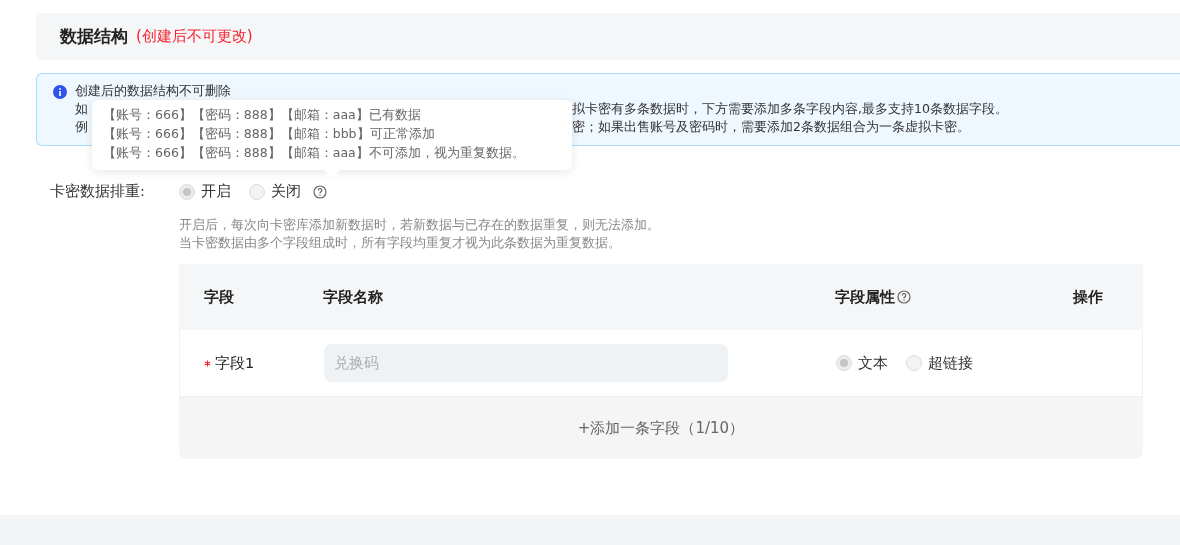 This screenshot has width=1180, height=545. Describe the element at coordinates (939, 363) in the screenshot. I see `radio-option: 超链接` at that location.